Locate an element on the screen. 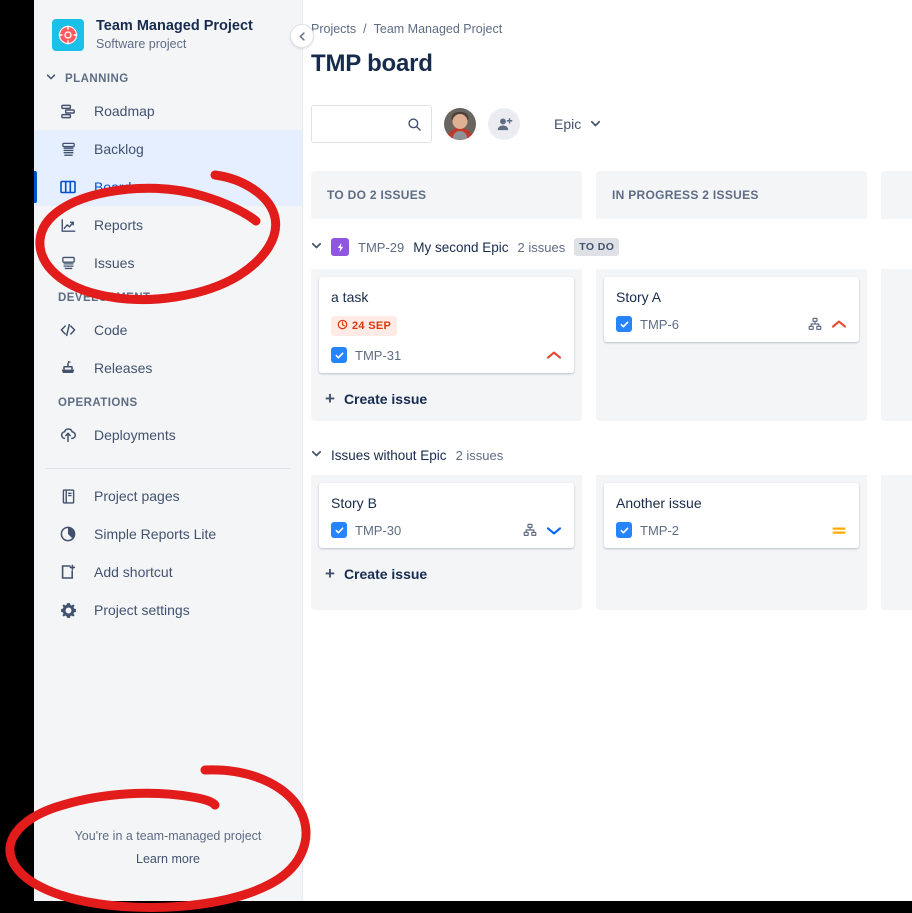 The height and width of the screenshot is (913, 912). learn-more-link: Learn more is located at coordinates (168, 859).